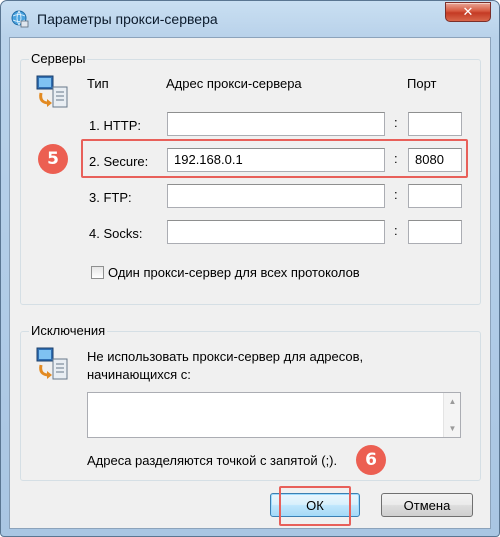  Describe the element at coordinates (20, 19) in the screenshot. I see `network-globe-icon` at that location.